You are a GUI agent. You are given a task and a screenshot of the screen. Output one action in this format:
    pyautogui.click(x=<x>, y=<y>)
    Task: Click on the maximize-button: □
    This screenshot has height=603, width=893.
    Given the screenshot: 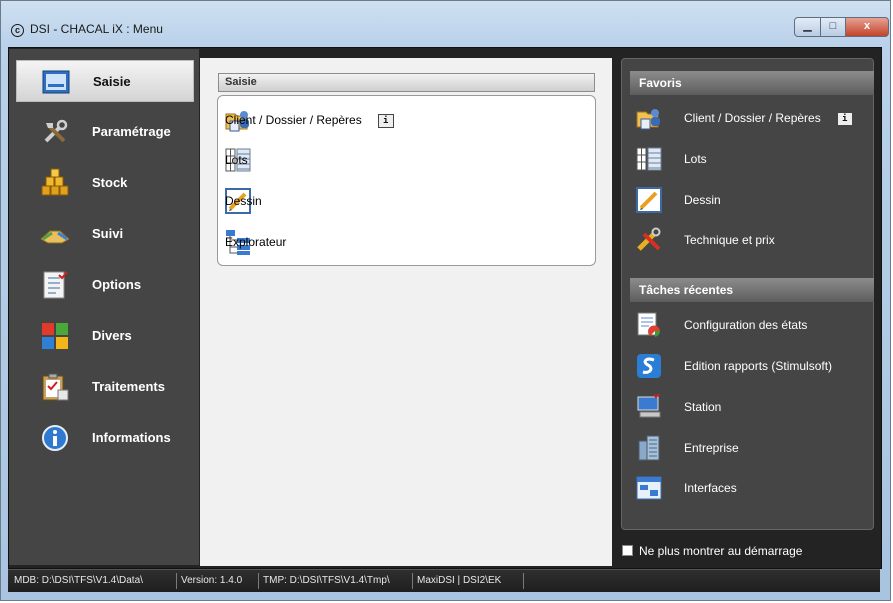 What is the action you would take?
    pyautogui.click(x=833, y=27)
    